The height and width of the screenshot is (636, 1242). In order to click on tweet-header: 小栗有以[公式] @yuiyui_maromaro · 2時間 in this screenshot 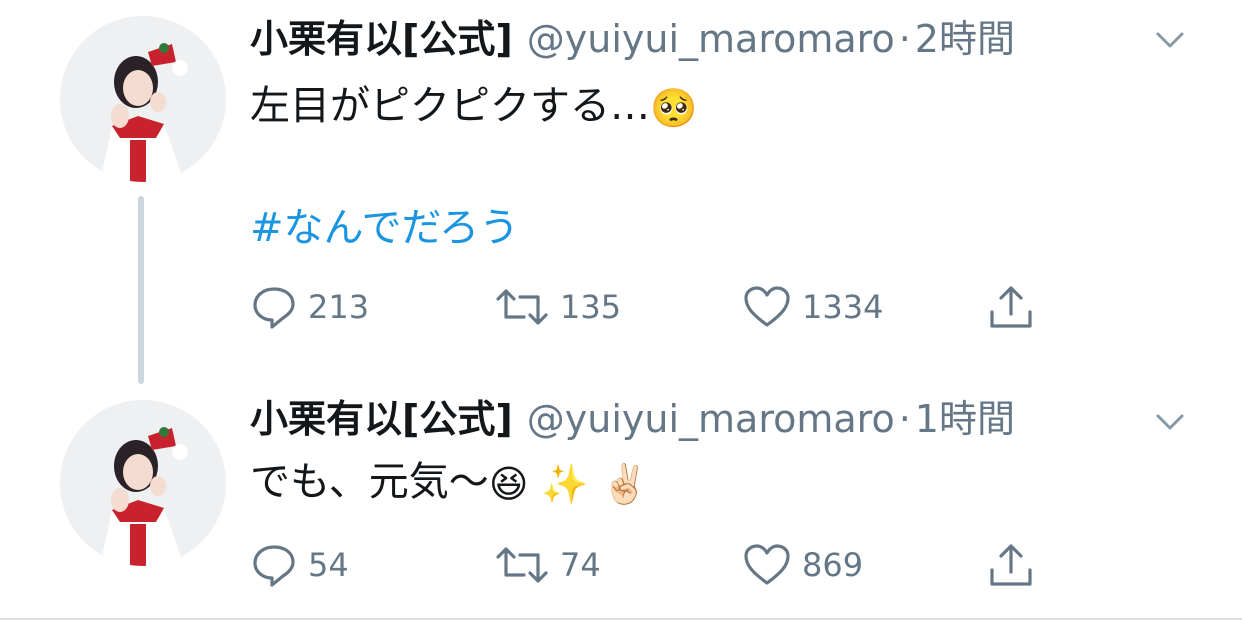, I will do `click(632, 39)`.